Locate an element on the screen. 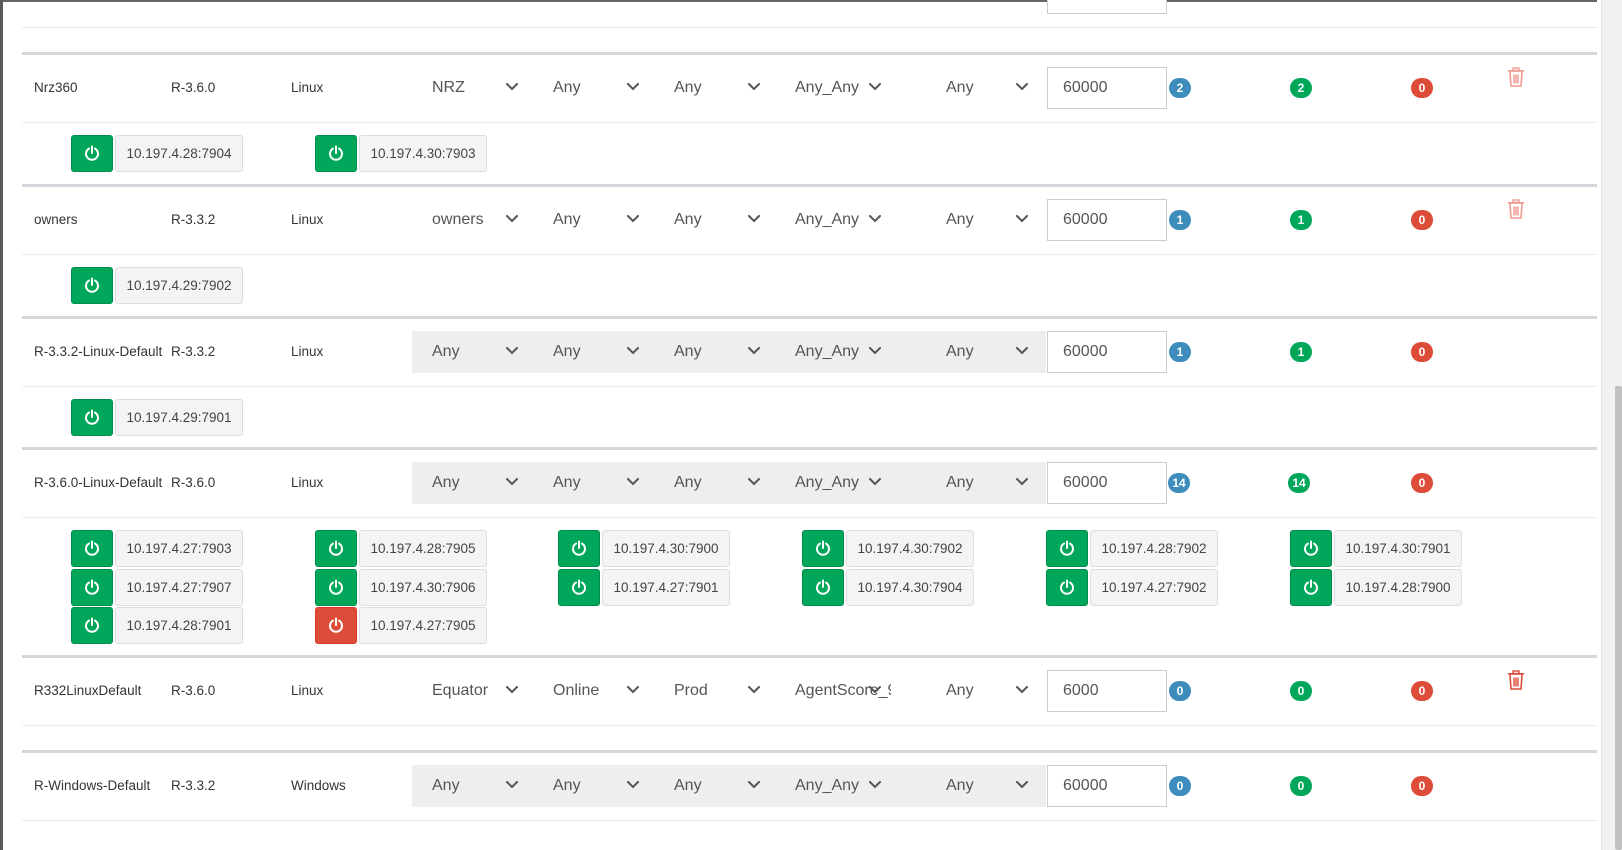  timeout-input is located at coordinates (1107, 7).